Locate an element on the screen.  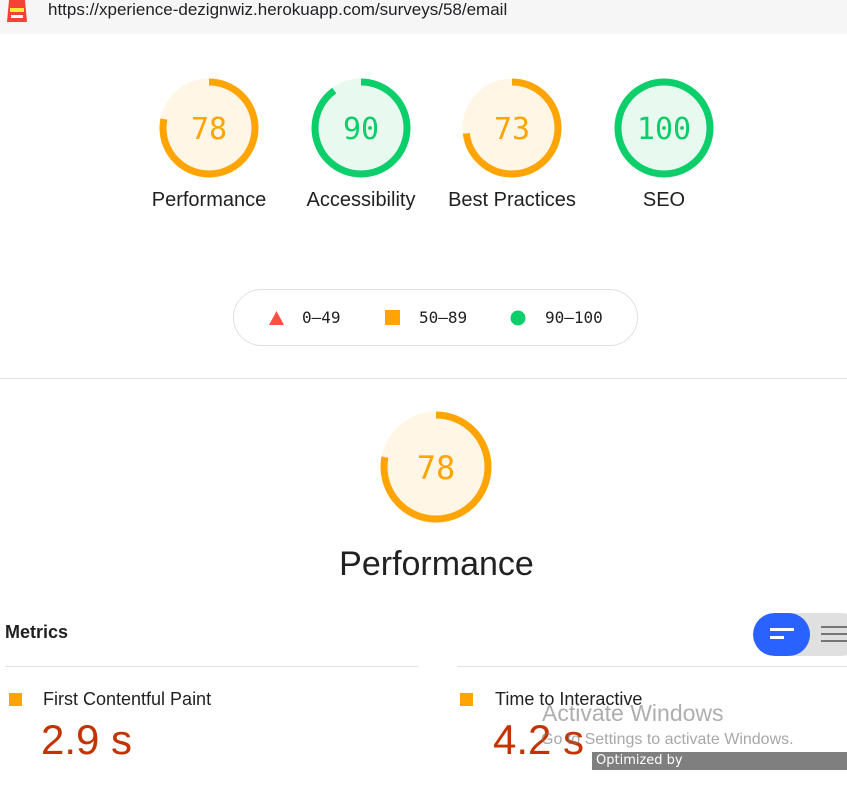
activate-windows-title: Activate Windows is located at coordinates (633, 713).